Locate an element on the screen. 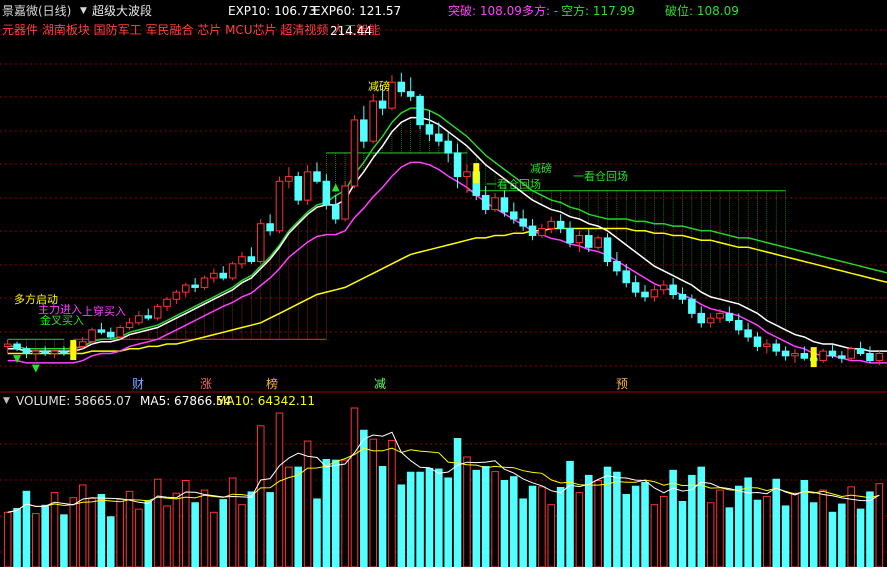 This screenshot has width=887, height=567. short-label: 空方: 117.99 is located at coordinates (598, 11).